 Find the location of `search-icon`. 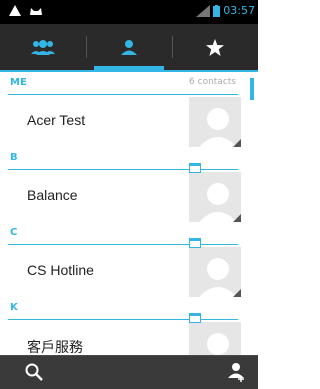

search-icon is located at coordinates (34, 372).